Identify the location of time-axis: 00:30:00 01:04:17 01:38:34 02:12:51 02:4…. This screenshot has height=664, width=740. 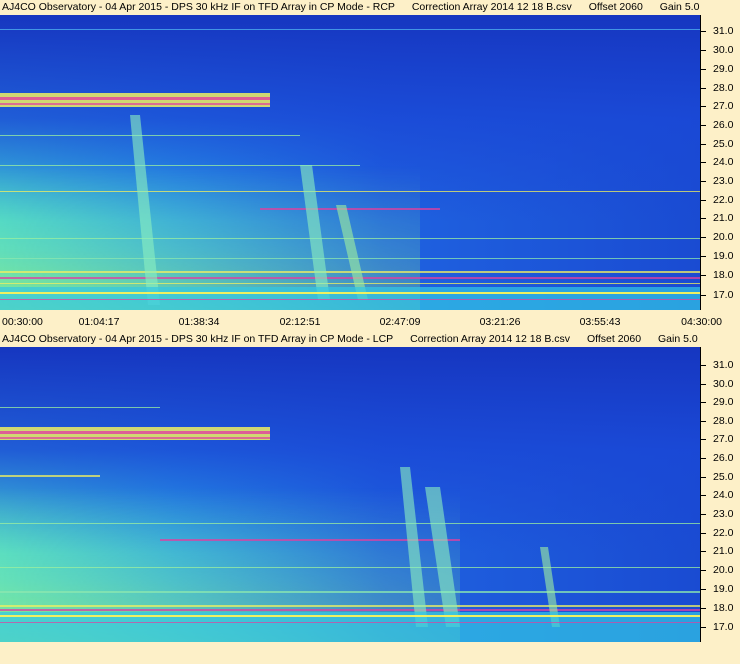
(370, 322).